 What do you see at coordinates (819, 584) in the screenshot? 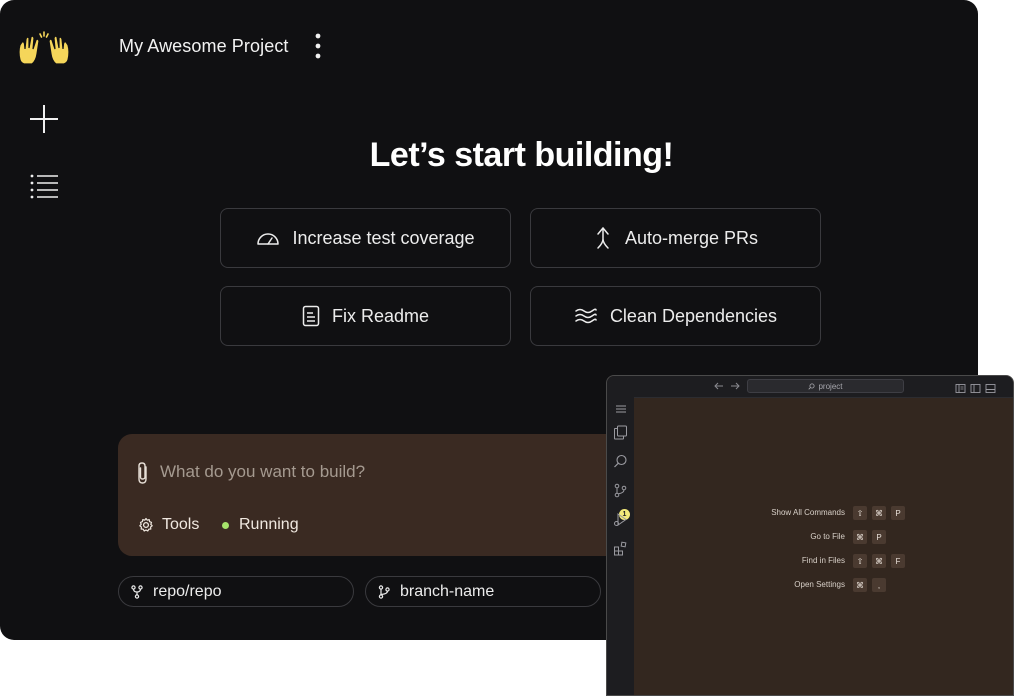
I see `shortcut-label: Open Settings` at bounding box center [819, 584].